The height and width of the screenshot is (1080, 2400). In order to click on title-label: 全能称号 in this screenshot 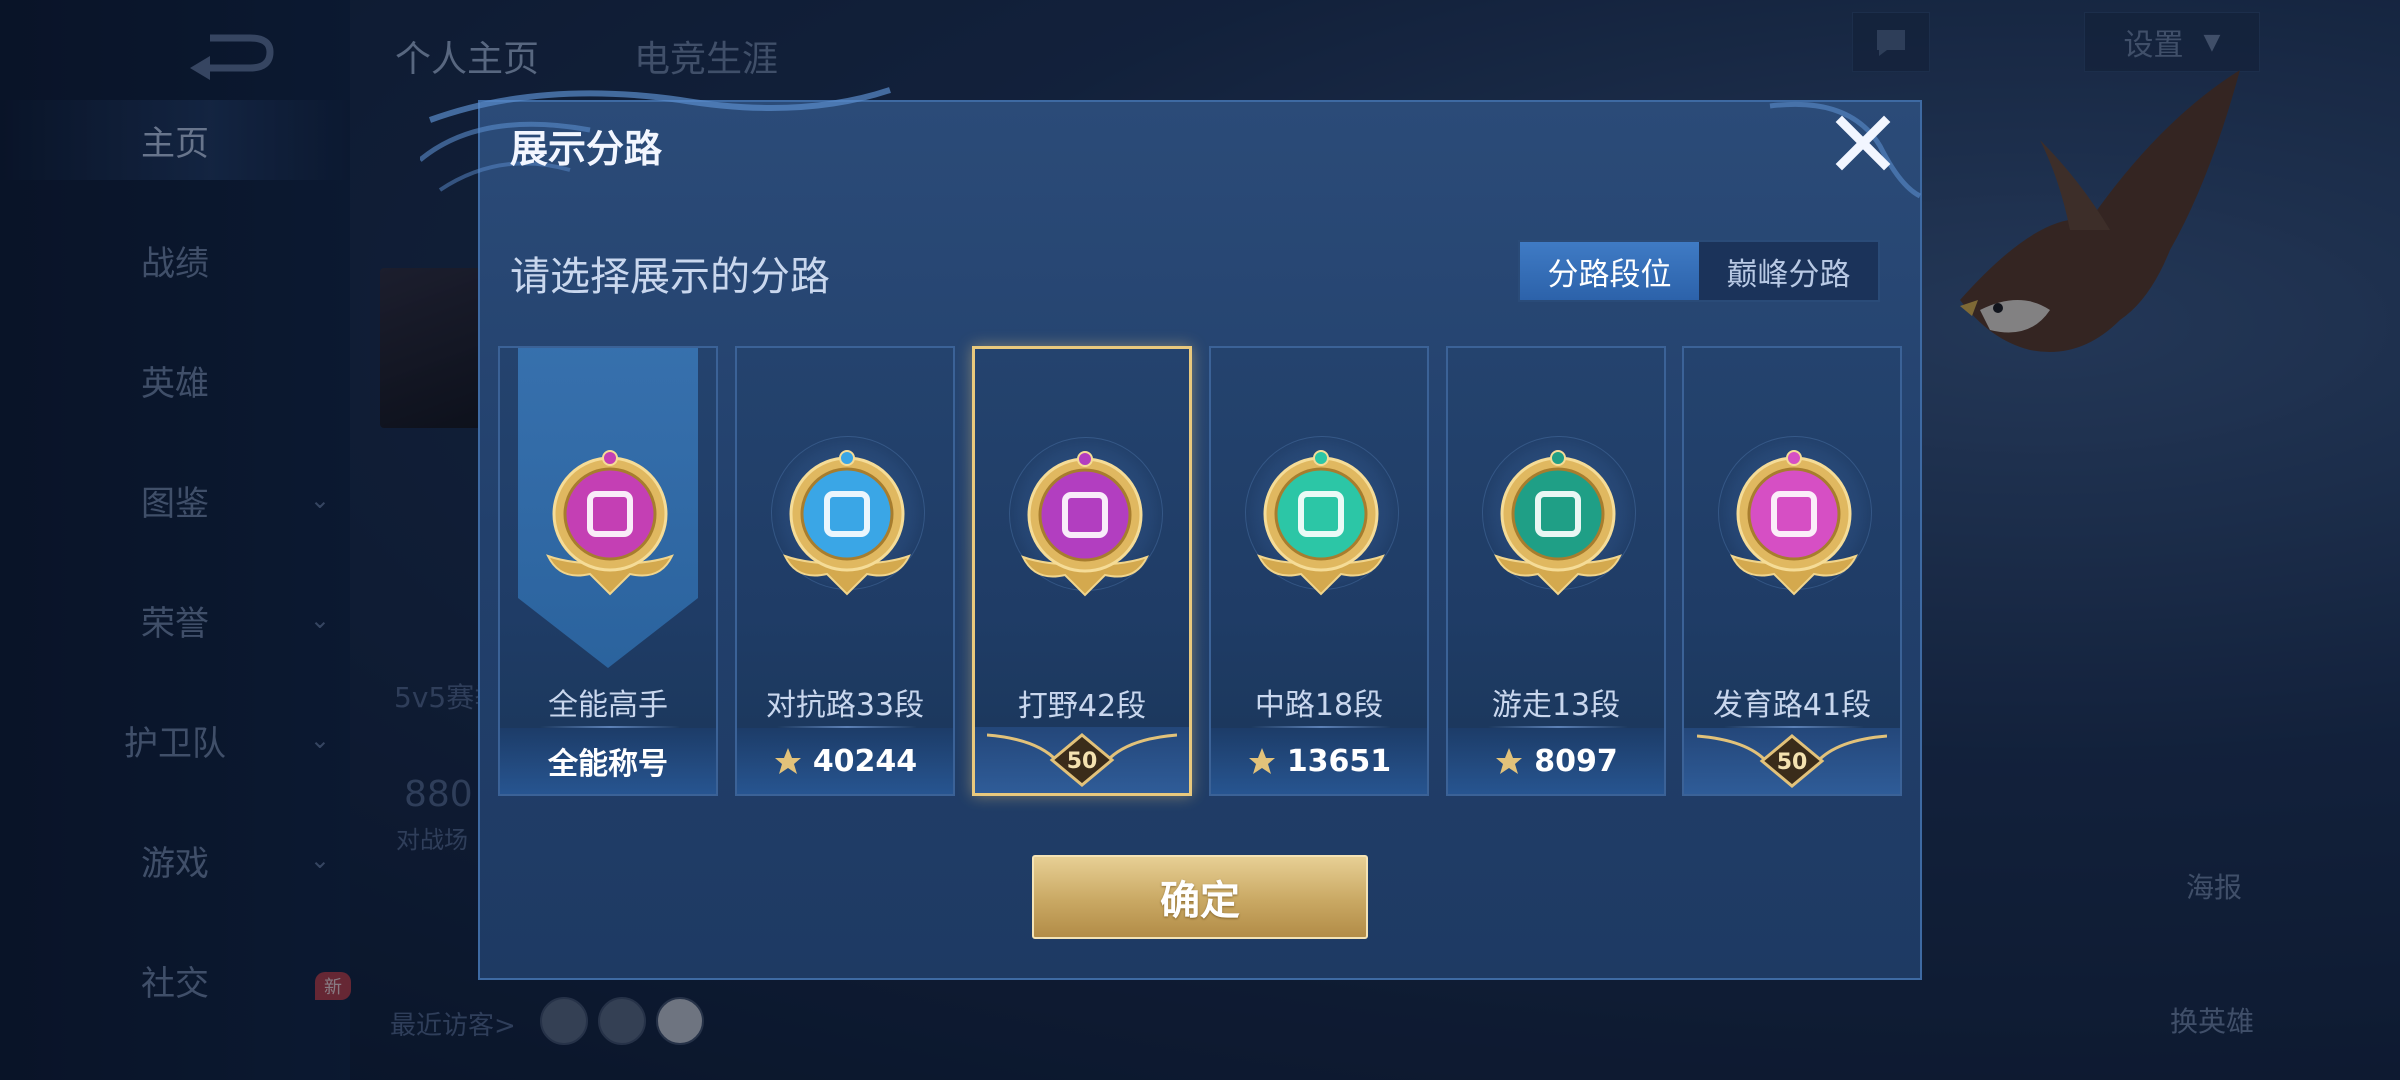, I will do `click(608, 764)`.